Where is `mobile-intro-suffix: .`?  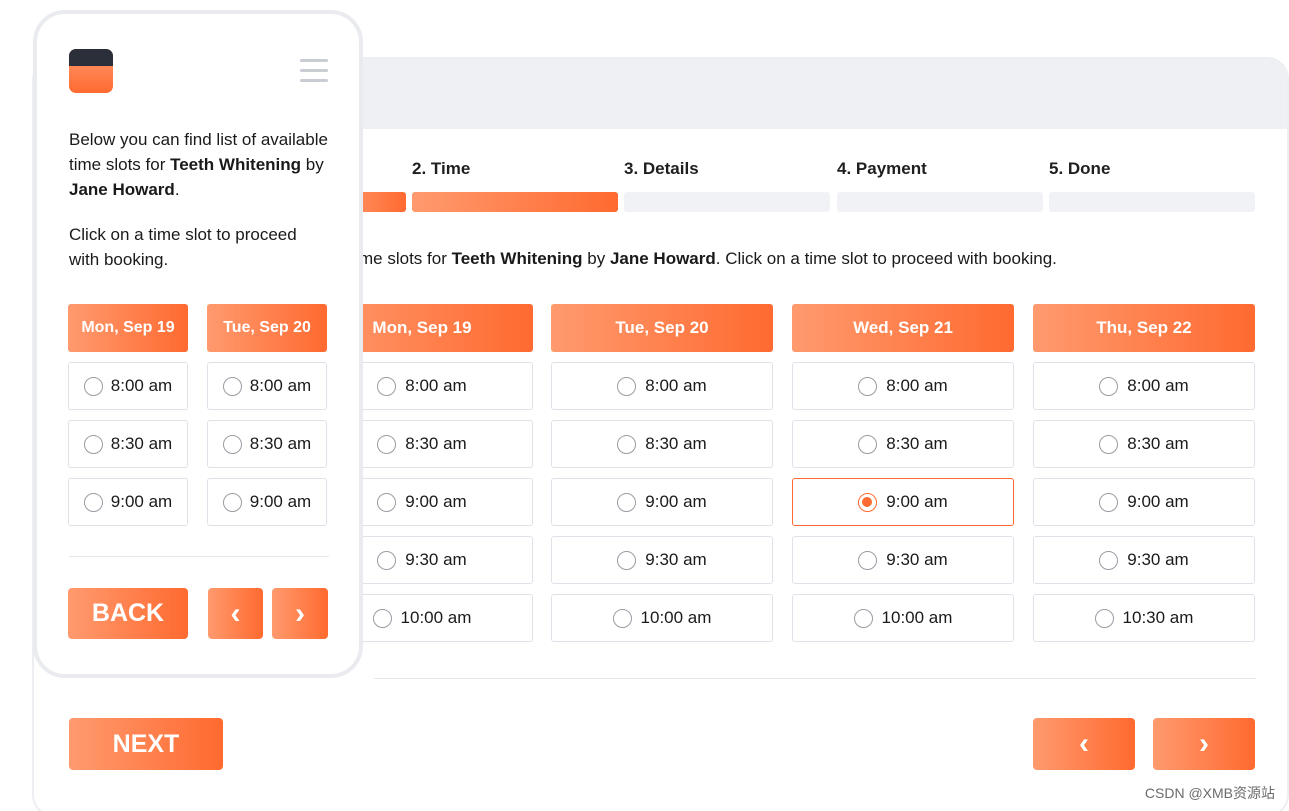
mobile-intro-suffix: . is located at coordinates (177, 189).